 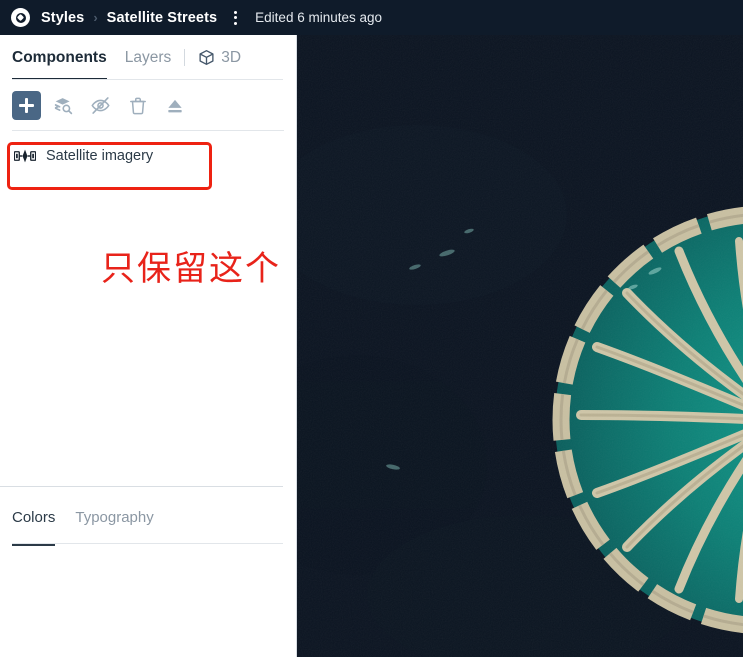 What do you see at coordinates (147, 543) in the screenshot?
I see `bottom-tabs-underline` at bounding box center [147, 543].